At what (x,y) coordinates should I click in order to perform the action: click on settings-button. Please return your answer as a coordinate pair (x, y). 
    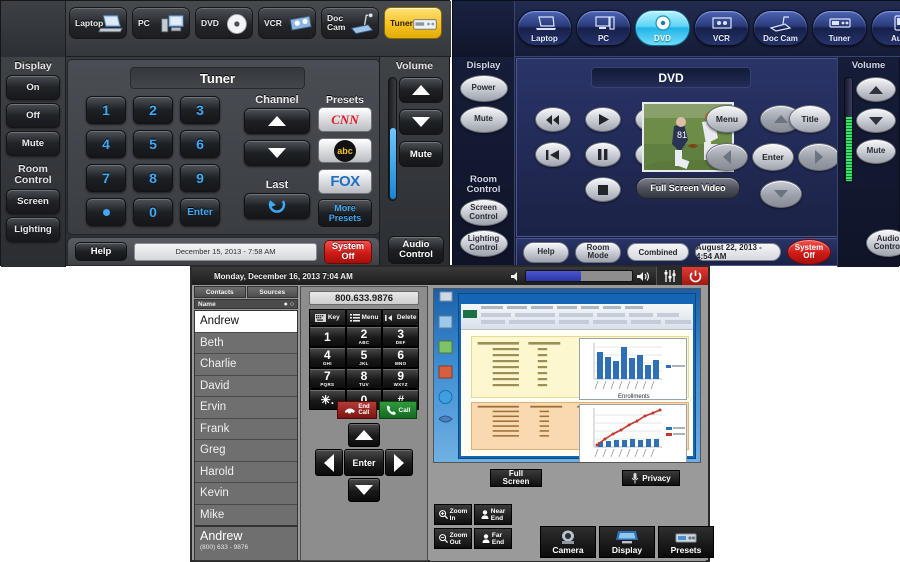
    Looking at the image, I should click on (669, 276).